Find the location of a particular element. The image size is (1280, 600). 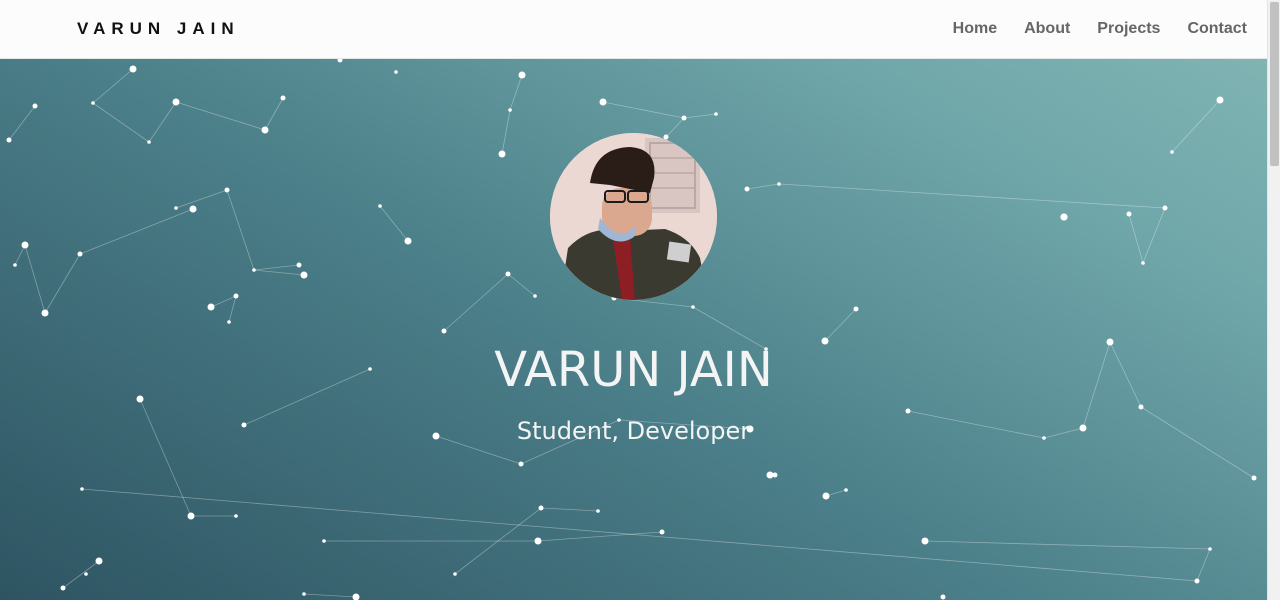

nav-link-about: About is located at coordinates (1047, 29).